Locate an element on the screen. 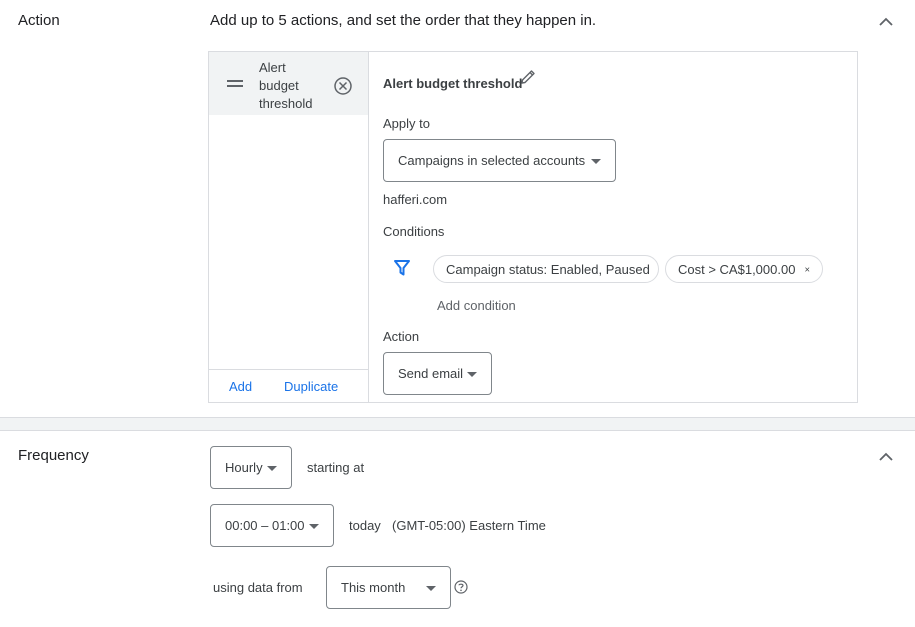 The width and height of the screenshot is (915, 627). using-data-from-label: using data from is located at coordinates (258, 587).